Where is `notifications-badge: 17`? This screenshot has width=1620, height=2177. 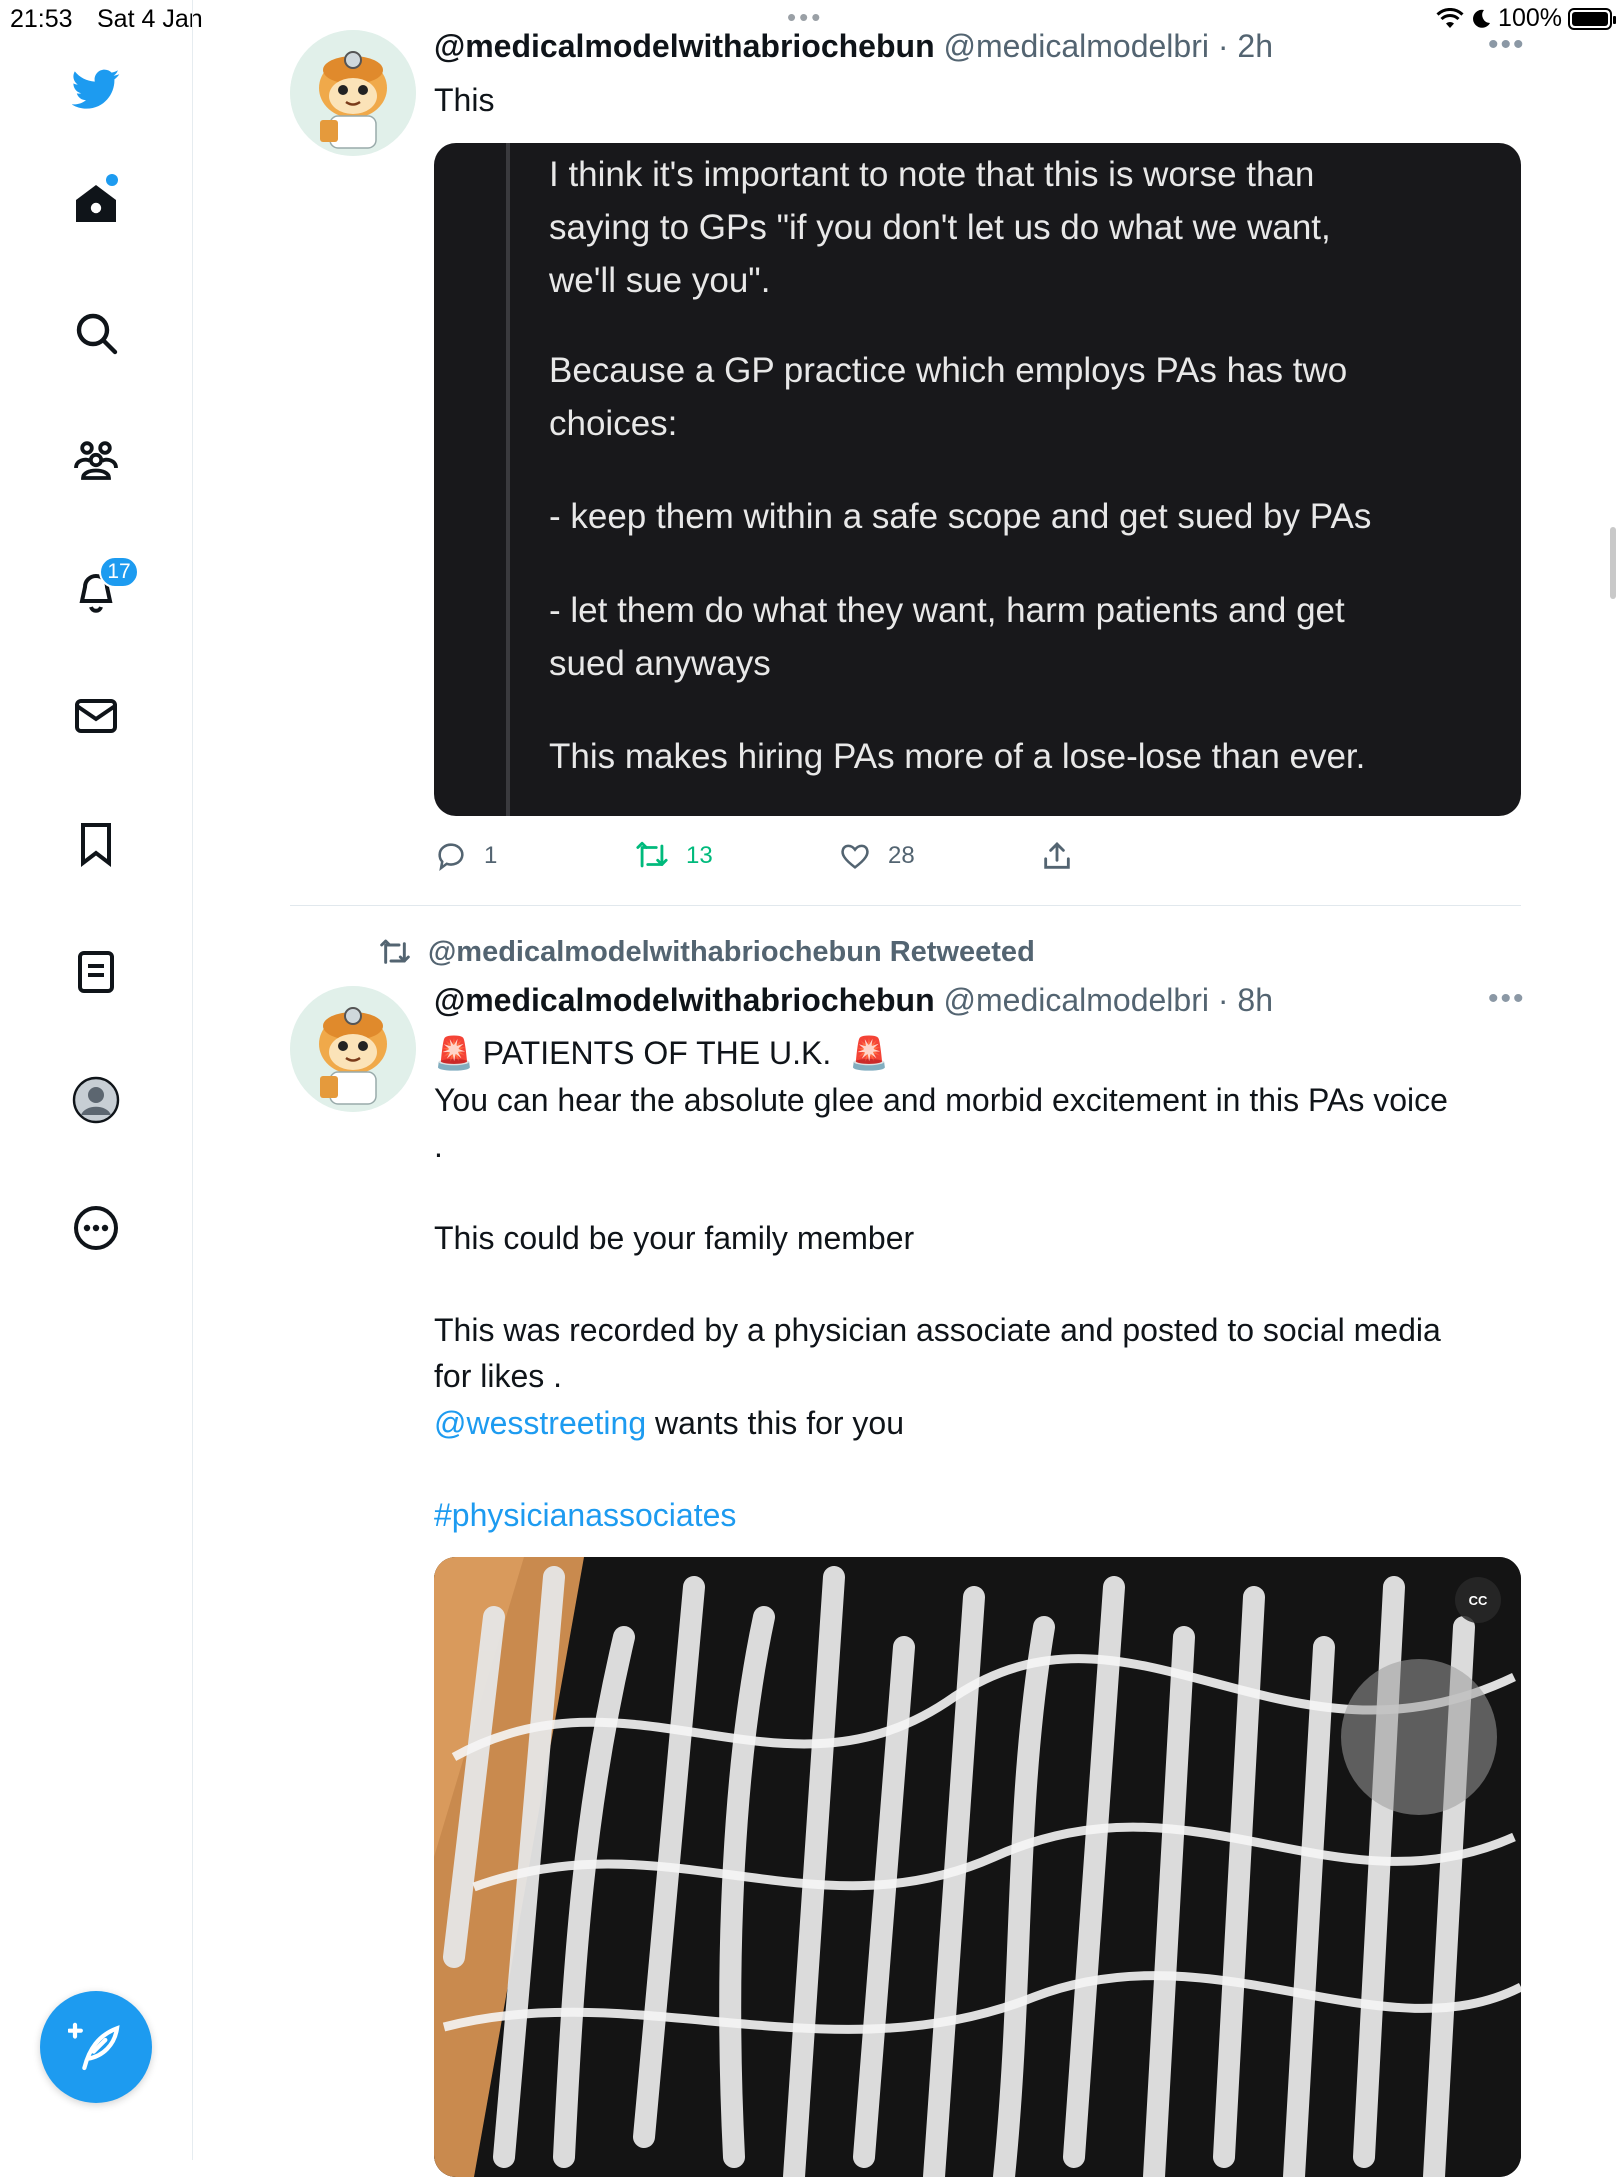
notifications-badge: 17 is located at coordinates (119, 572).